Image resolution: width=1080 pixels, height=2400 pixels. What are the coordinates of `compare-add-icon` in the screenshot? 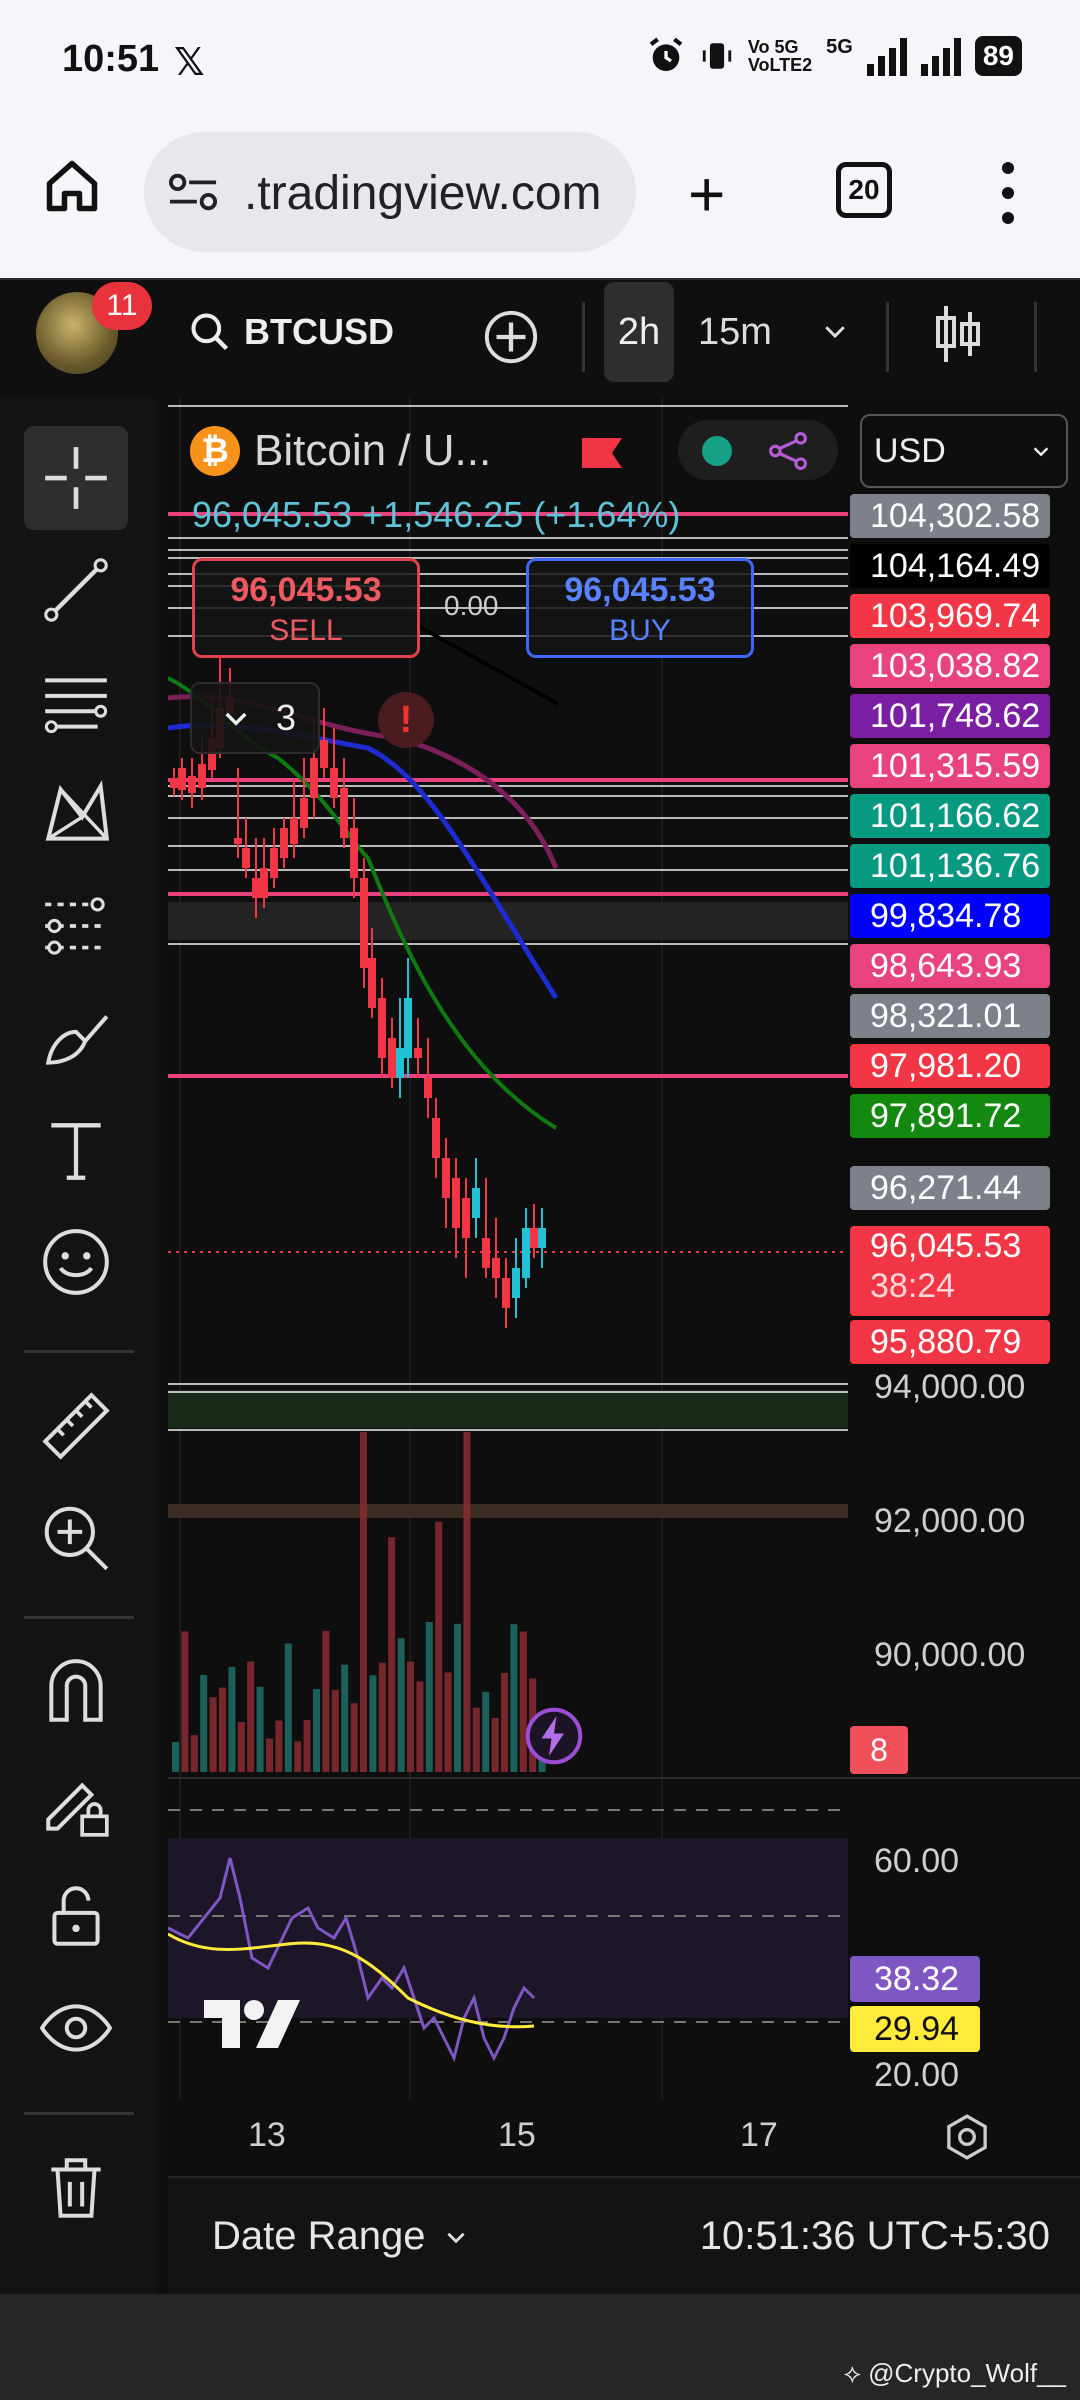 It's located at (511, 337).